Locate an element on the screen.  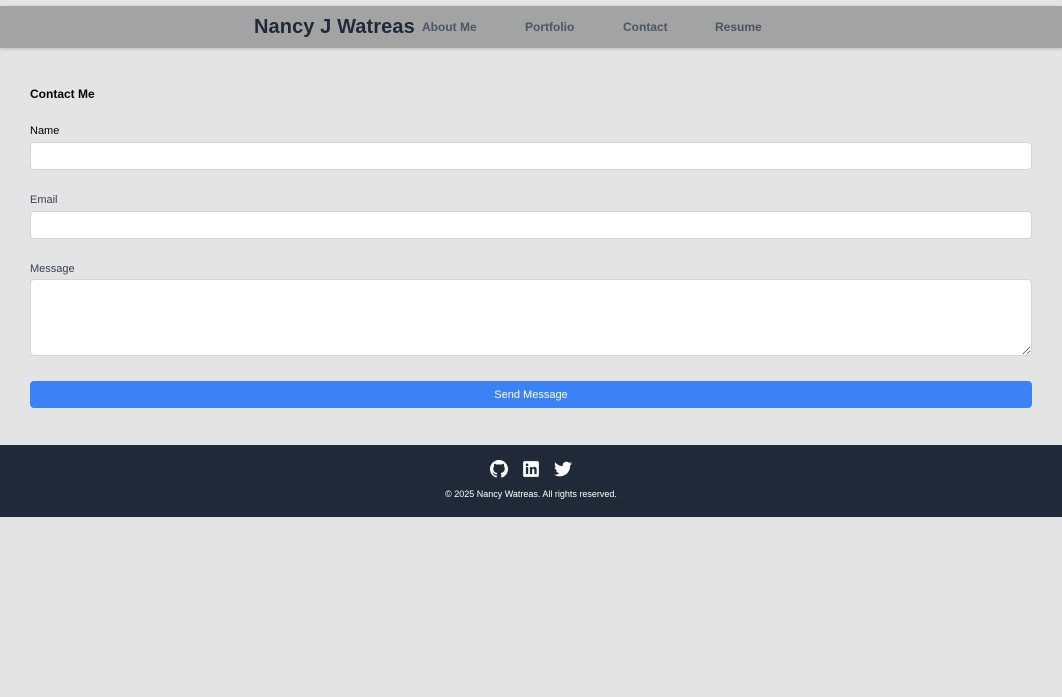
send-message-button: Send Message is located at coordinates (531, 394).